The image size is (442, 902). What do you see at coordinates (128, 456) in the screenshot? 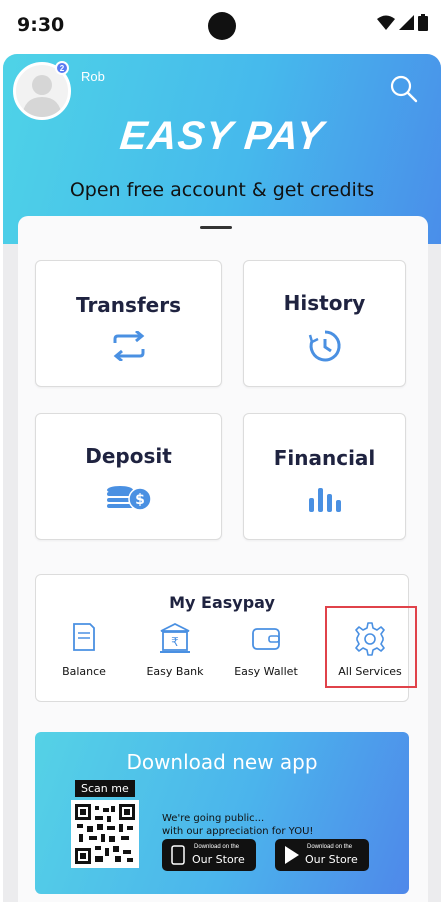
I see `tile-label-deposit: Deposit` at bounding box center [128, 456].